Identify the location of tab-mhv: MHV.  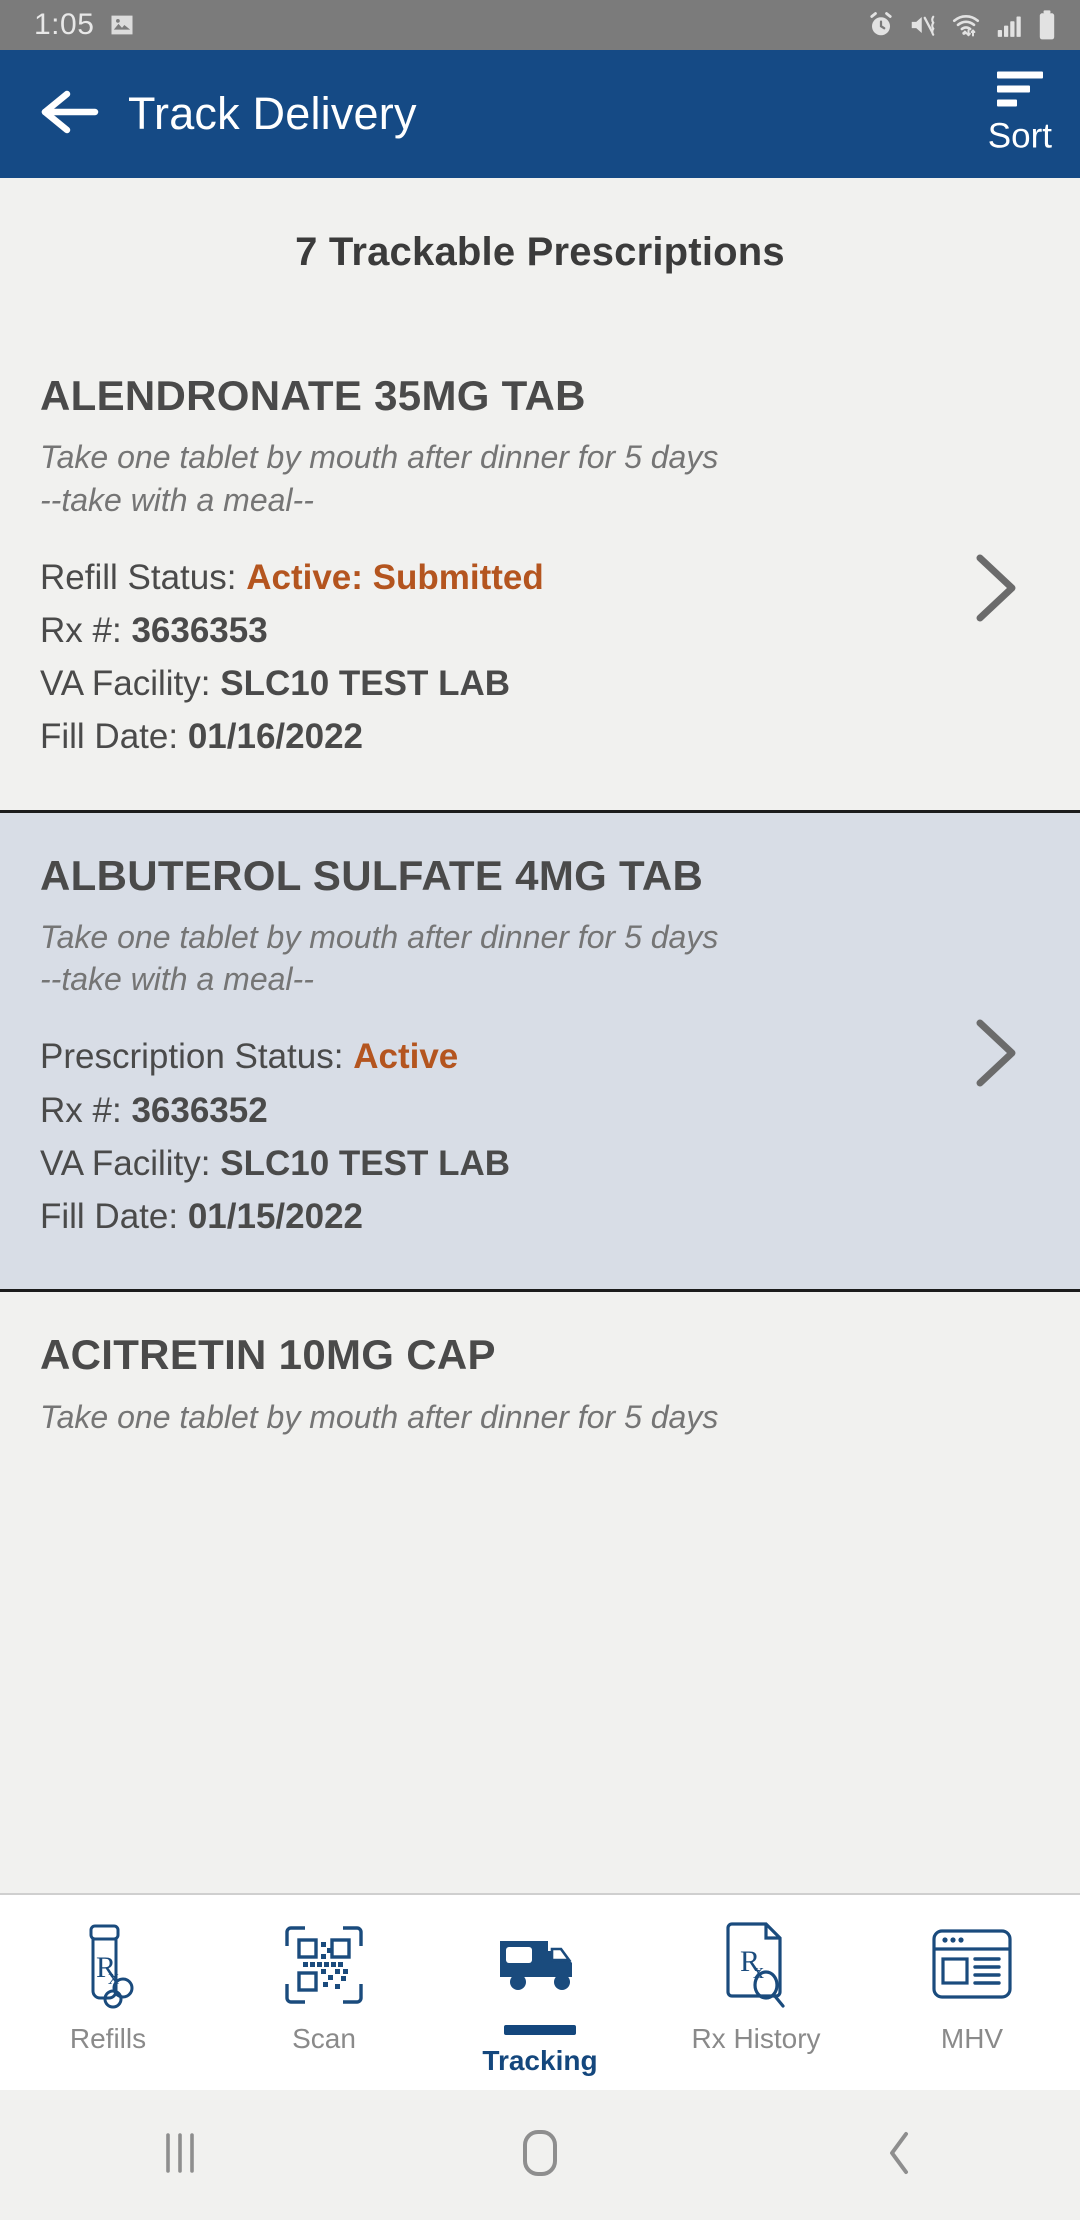
(972, 1986).